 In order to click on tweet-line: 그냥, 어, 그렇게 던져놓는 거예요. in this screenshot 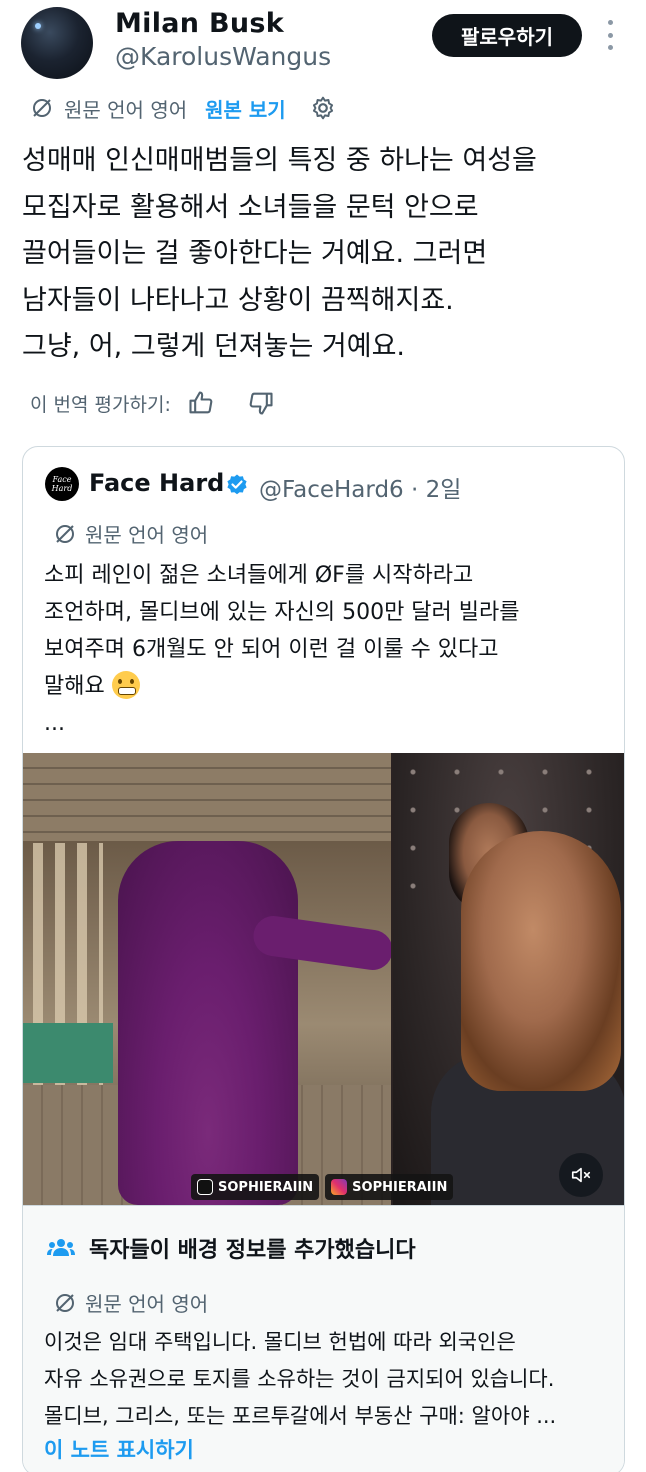, I will do `click(213, 346)`.